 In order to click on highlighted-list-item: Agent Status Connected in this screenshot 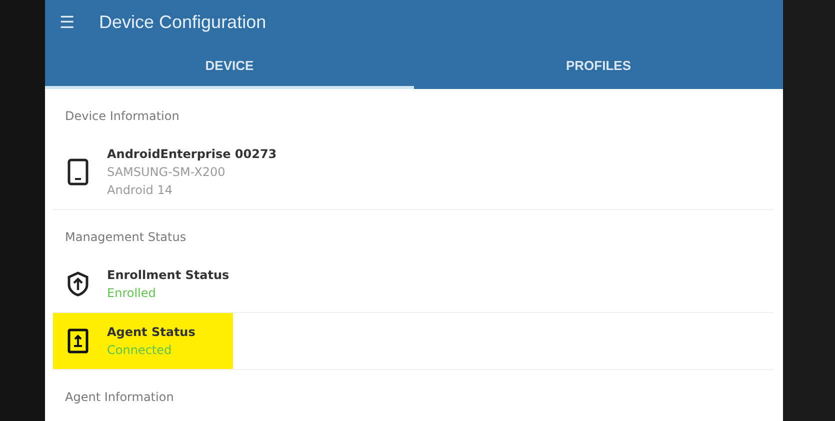, I will do `click(143, 341)`.